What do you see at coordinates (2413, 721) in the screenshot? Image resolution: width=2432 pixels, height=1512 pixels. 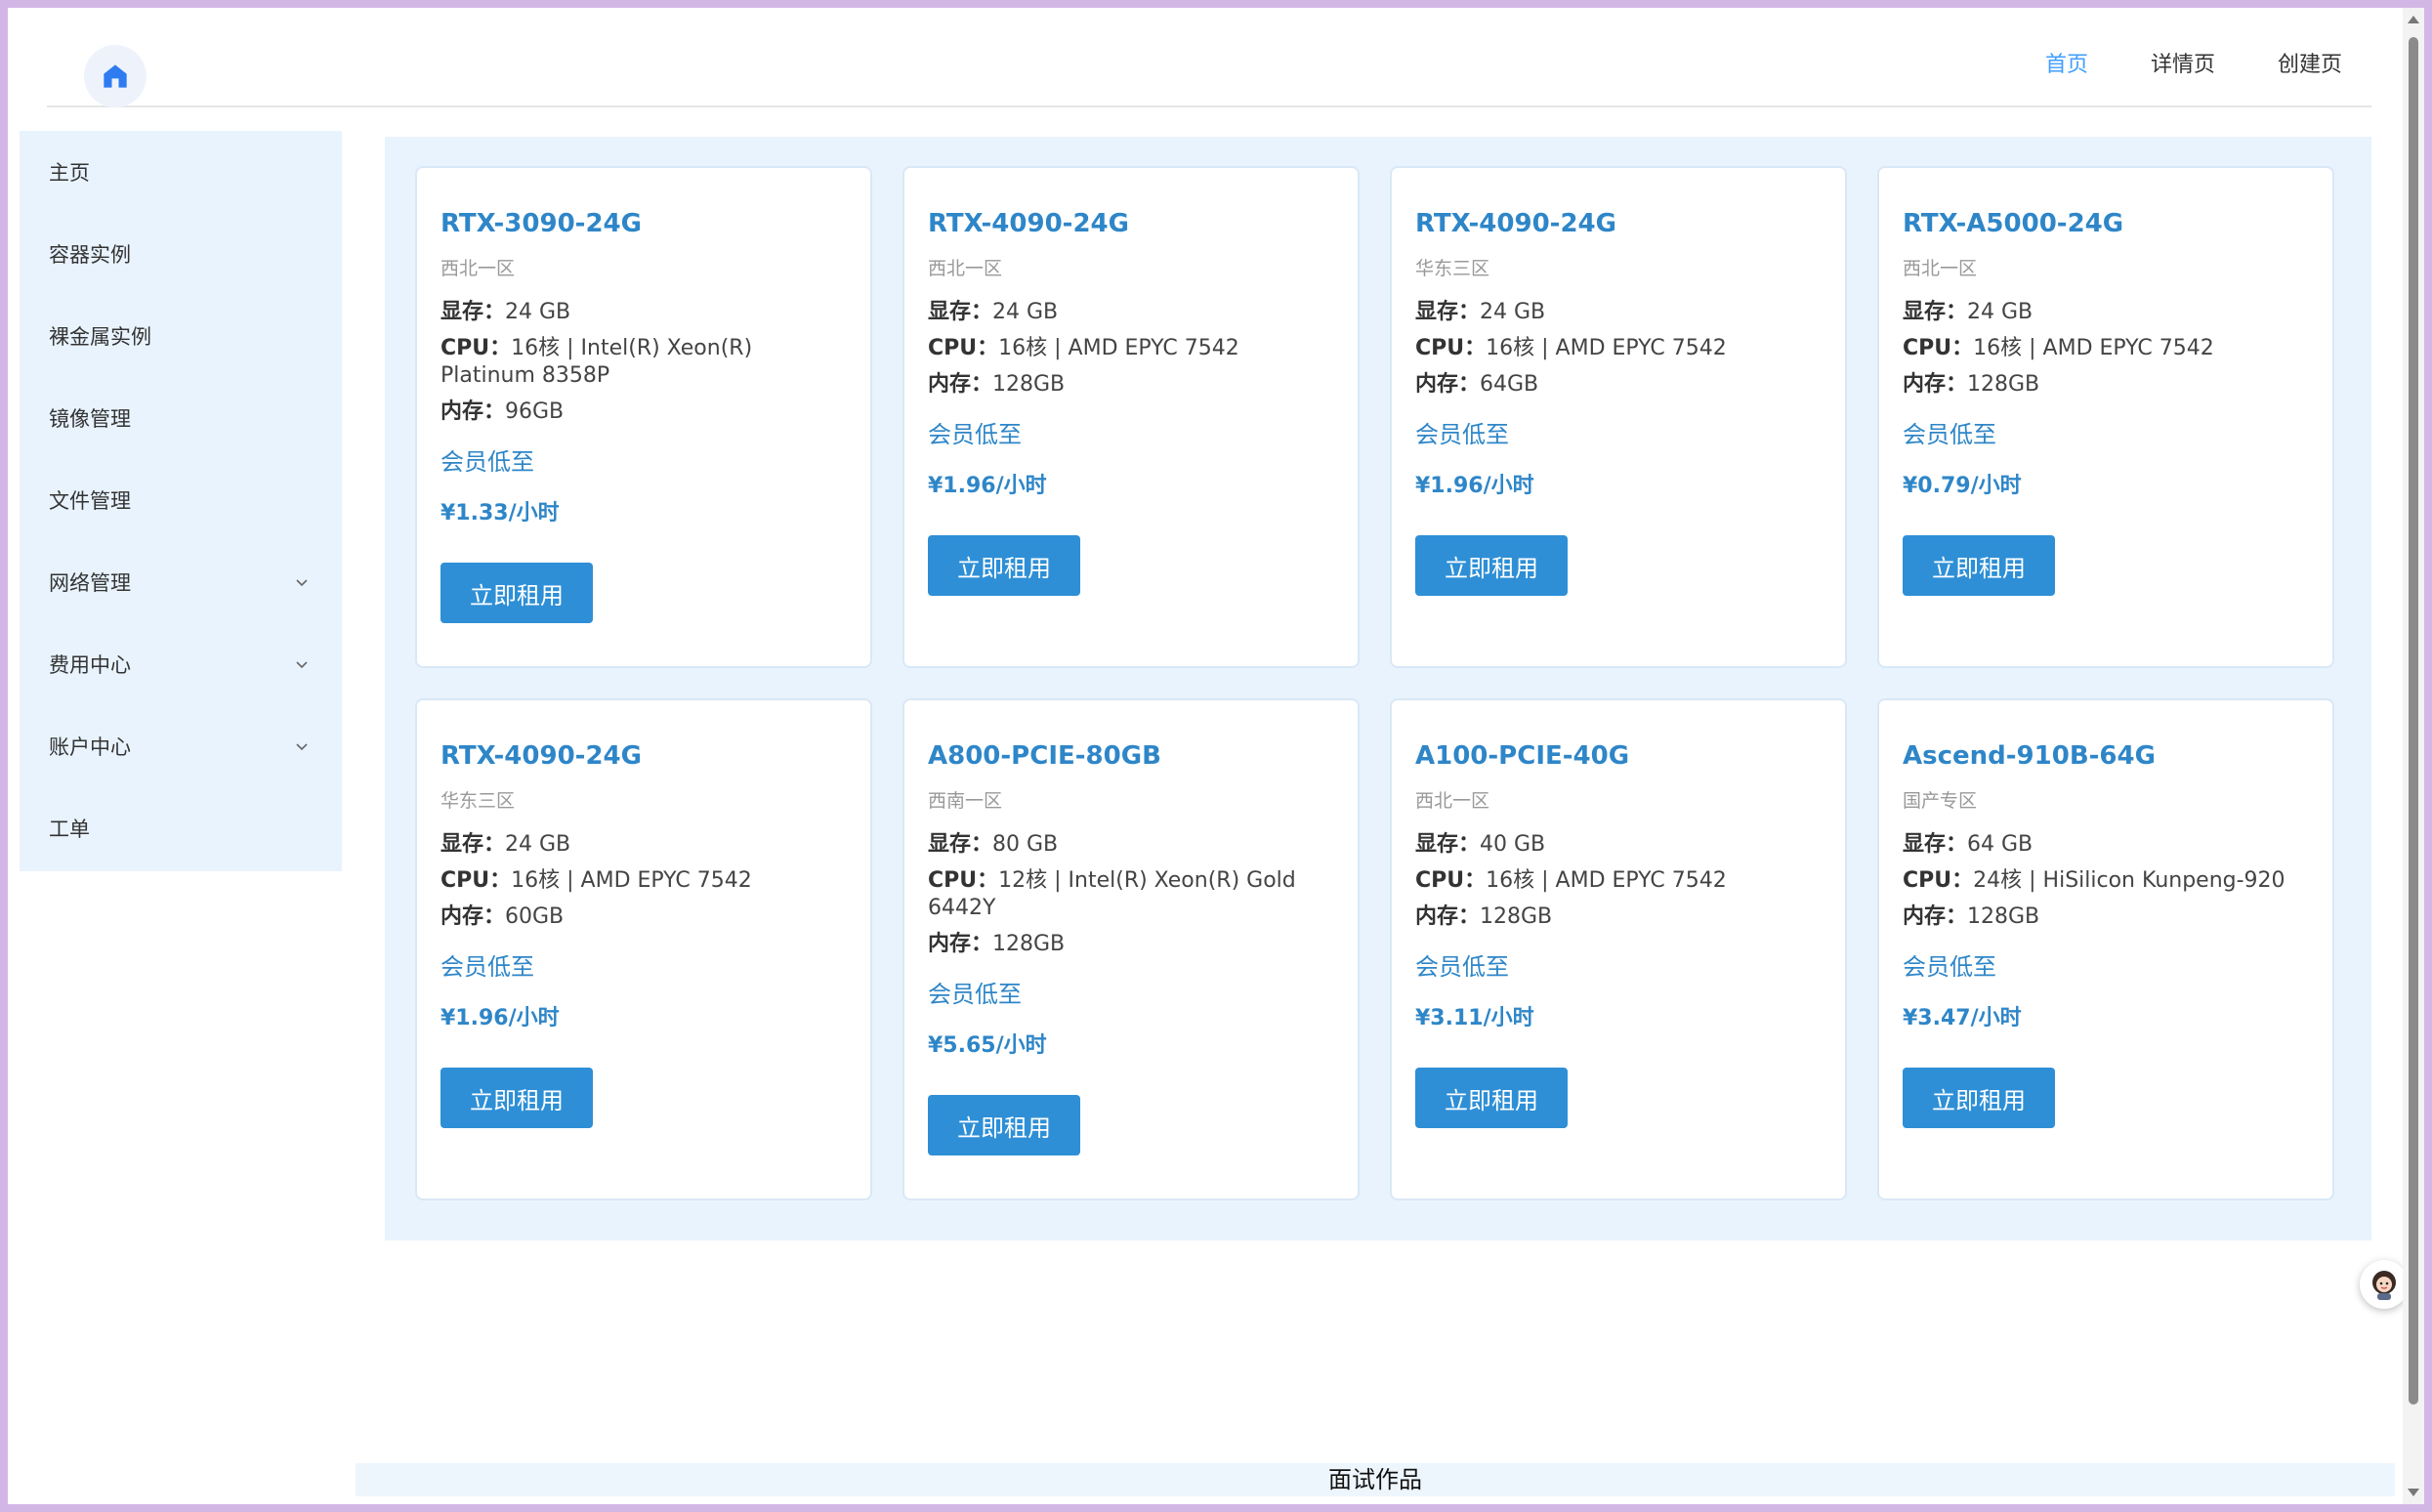 I see `scroll-thumb` at bounding box center [2413, 721].